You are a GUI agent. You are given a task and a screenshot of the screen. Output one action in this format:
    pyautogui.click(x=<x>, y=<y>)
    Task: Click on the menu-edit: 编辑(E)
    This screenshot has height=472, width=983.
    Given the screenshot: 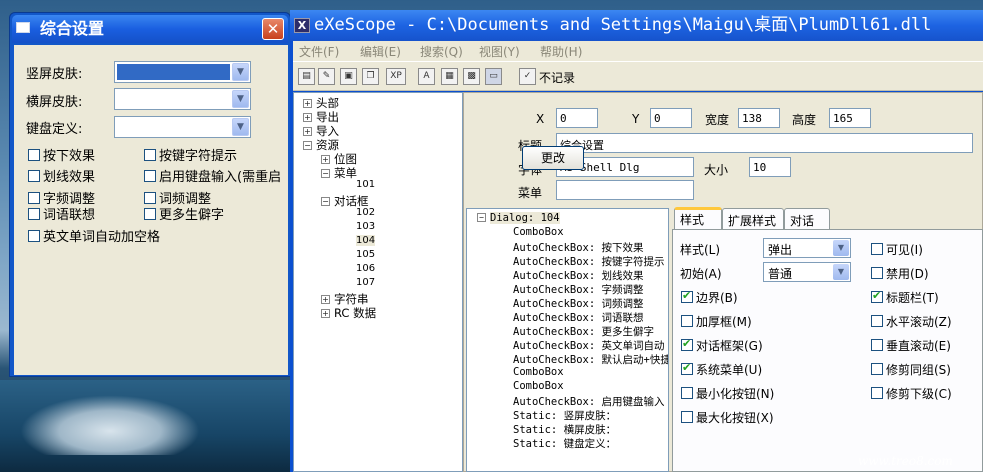 What is the action you would take?
    pyautogui.click(x=380, y=51)
    